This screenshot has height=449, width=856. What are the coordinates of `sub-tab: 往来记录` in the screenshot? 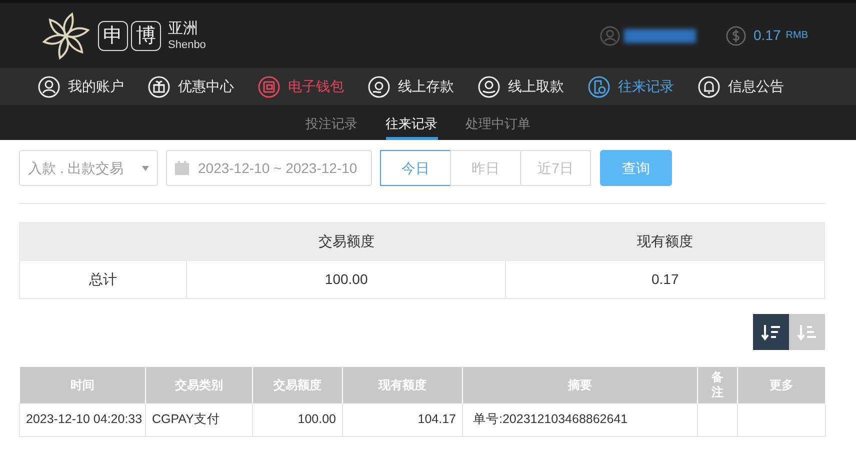 It's located at (412, 127).